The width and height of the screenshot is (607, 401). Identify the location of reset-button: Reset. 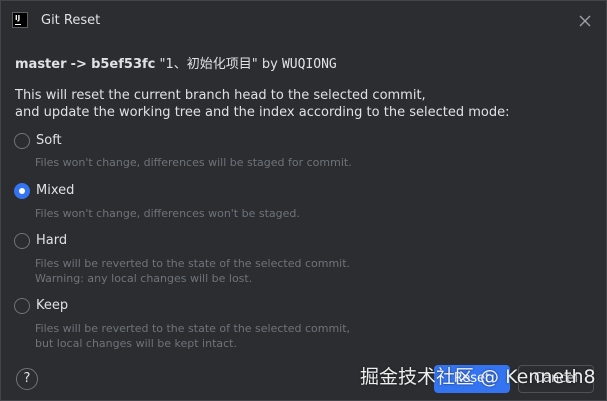
(472, 379).